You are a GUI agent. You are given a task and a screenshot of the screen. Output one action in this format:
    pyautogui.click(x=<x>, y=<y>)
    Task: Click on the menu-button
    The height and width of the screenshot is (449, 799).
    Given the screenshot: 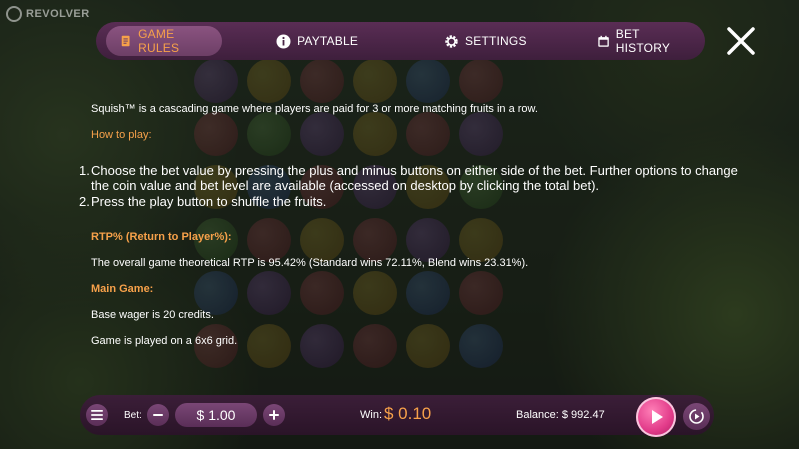 What is the action you would take?
    pyautogui.click(x=97, y=415)
    